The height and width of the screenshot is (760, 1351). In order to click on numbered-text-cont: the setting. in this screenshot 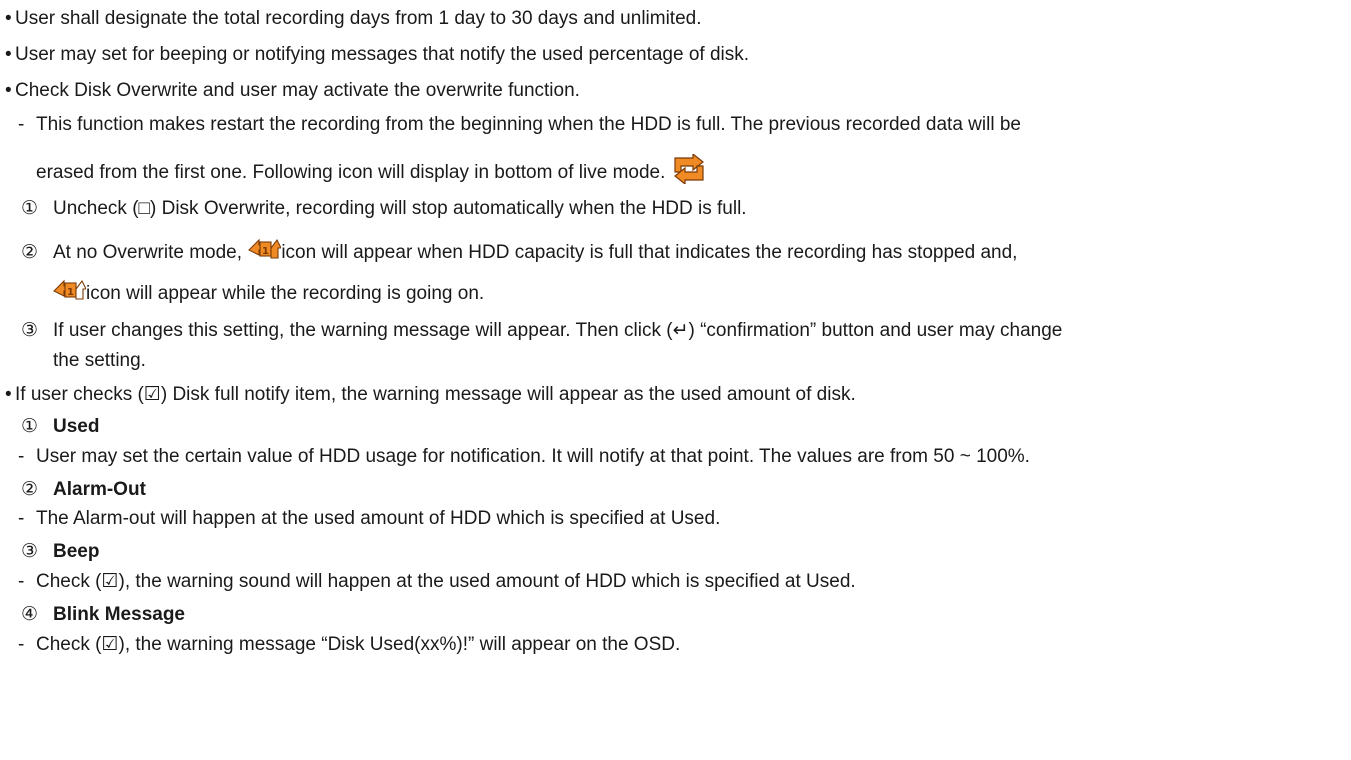, I will do `click(99, 360)`.